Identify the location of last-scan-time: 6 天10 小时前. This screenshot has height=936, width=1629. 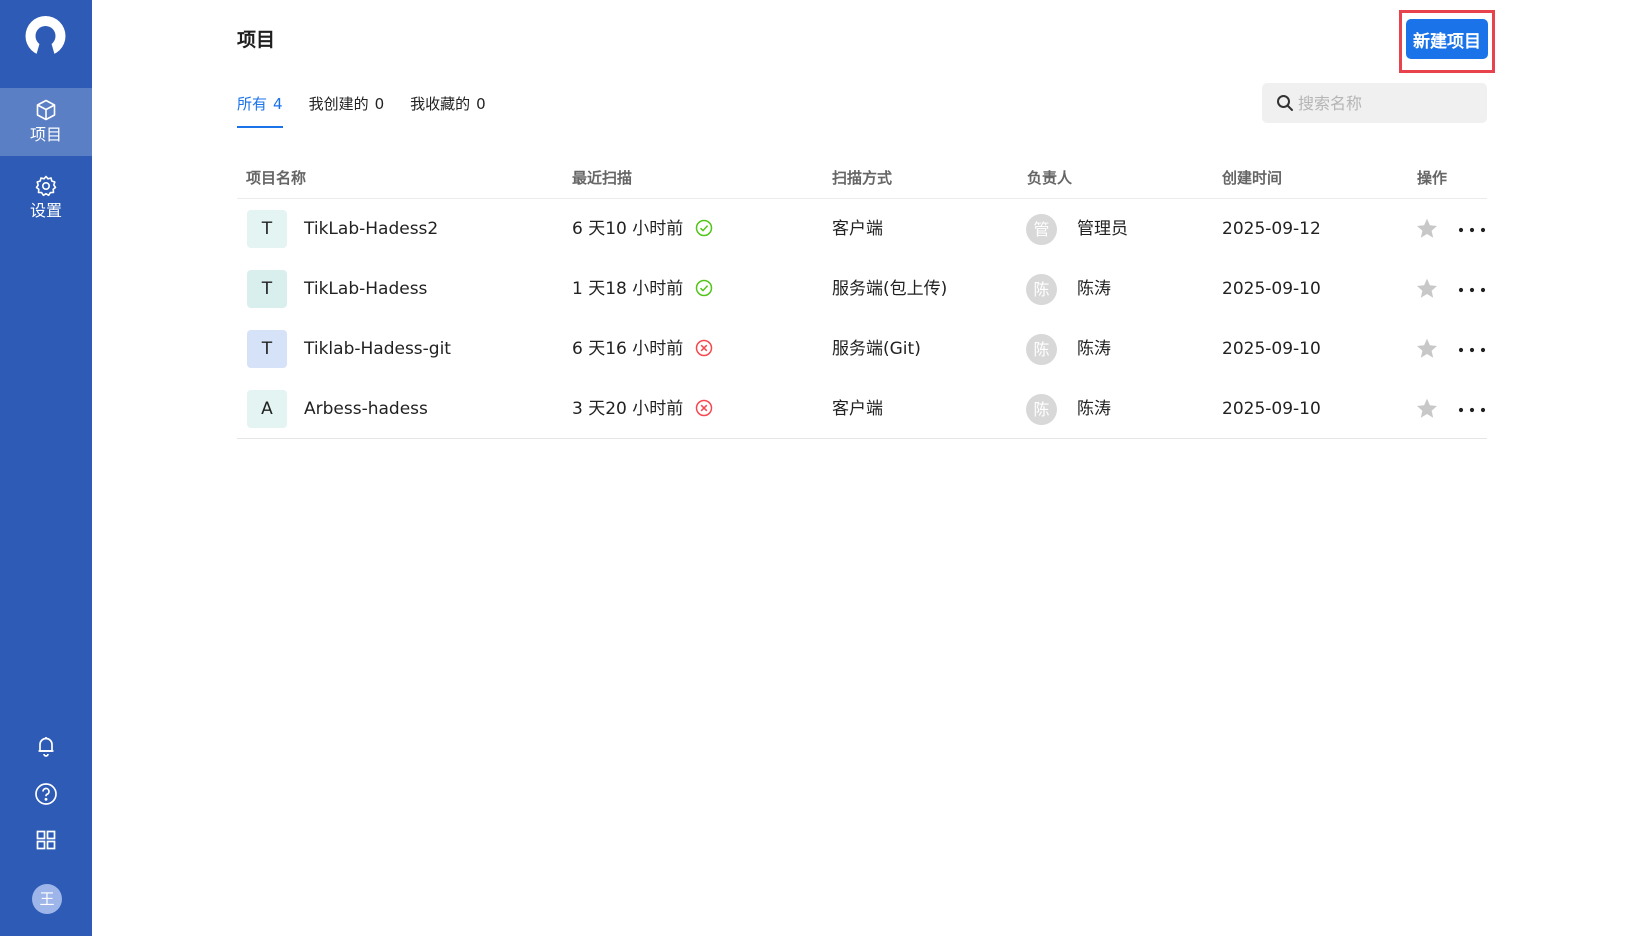
(628, 229).